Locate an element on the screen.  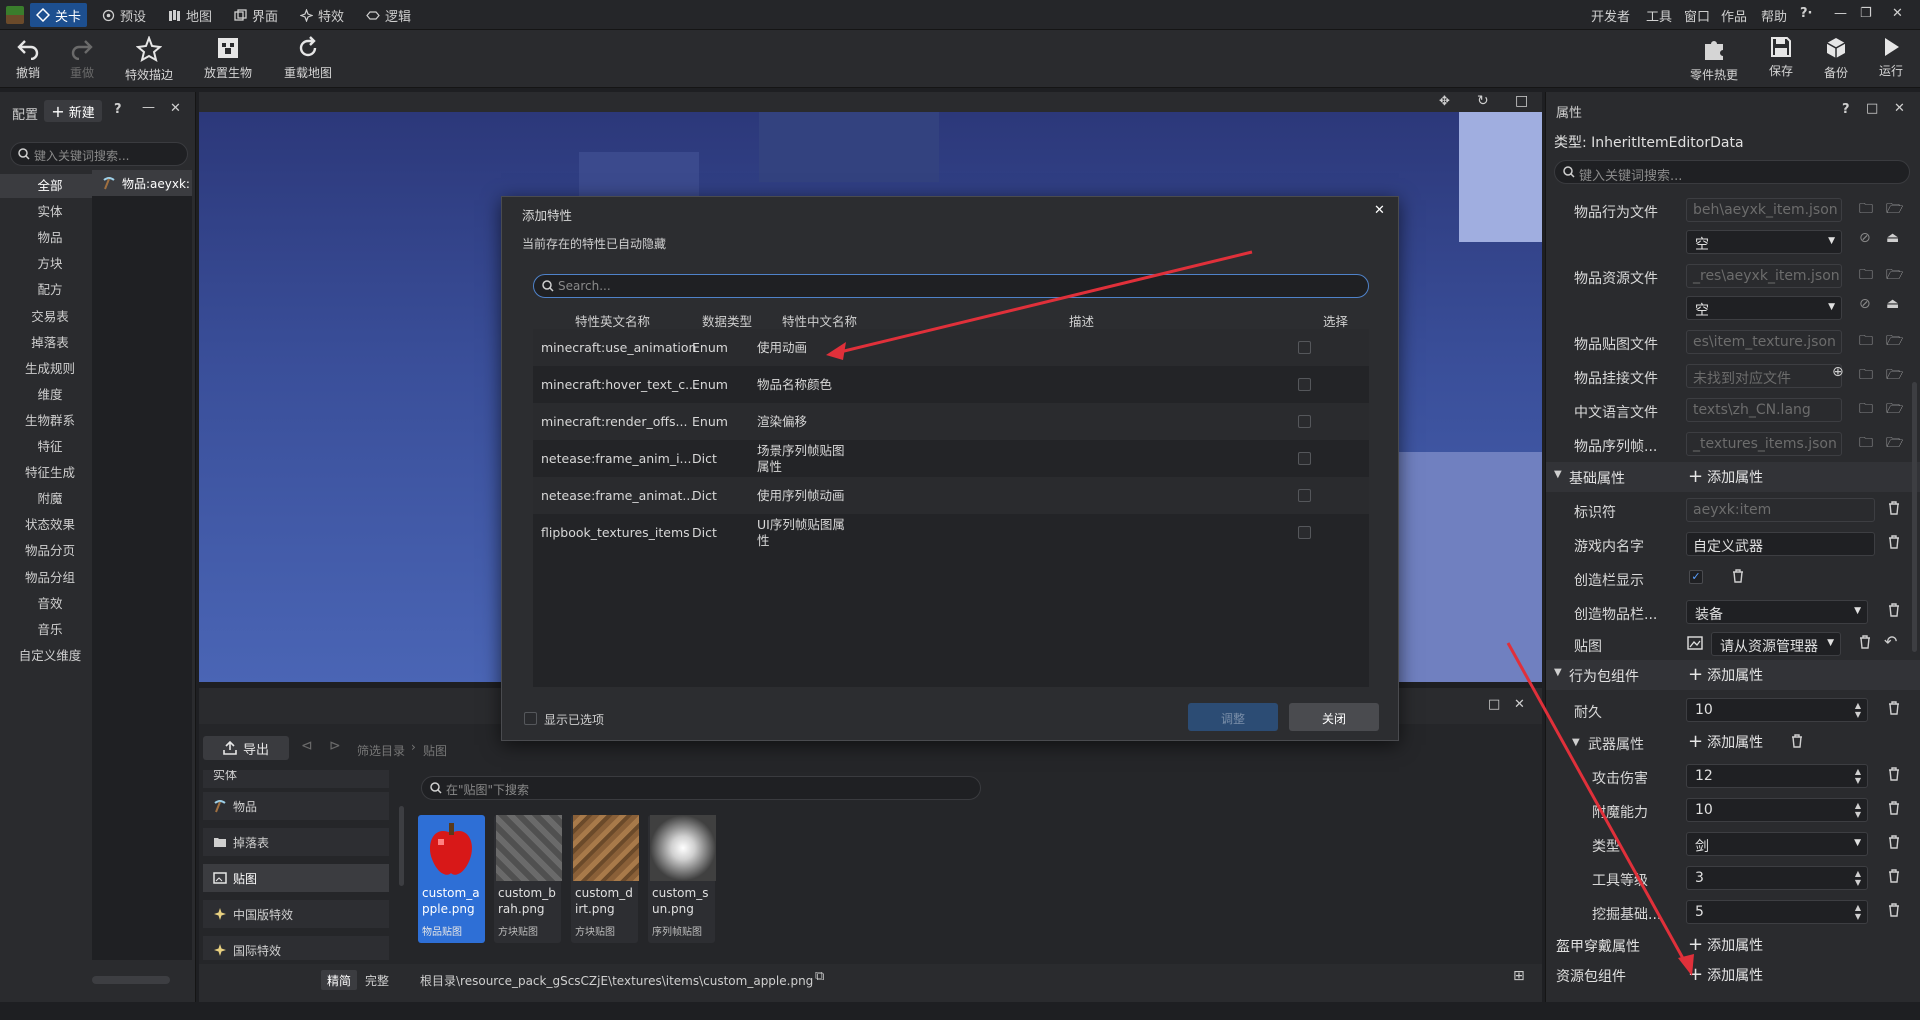
category-item: 维度 is located at coordinates (50, 395).